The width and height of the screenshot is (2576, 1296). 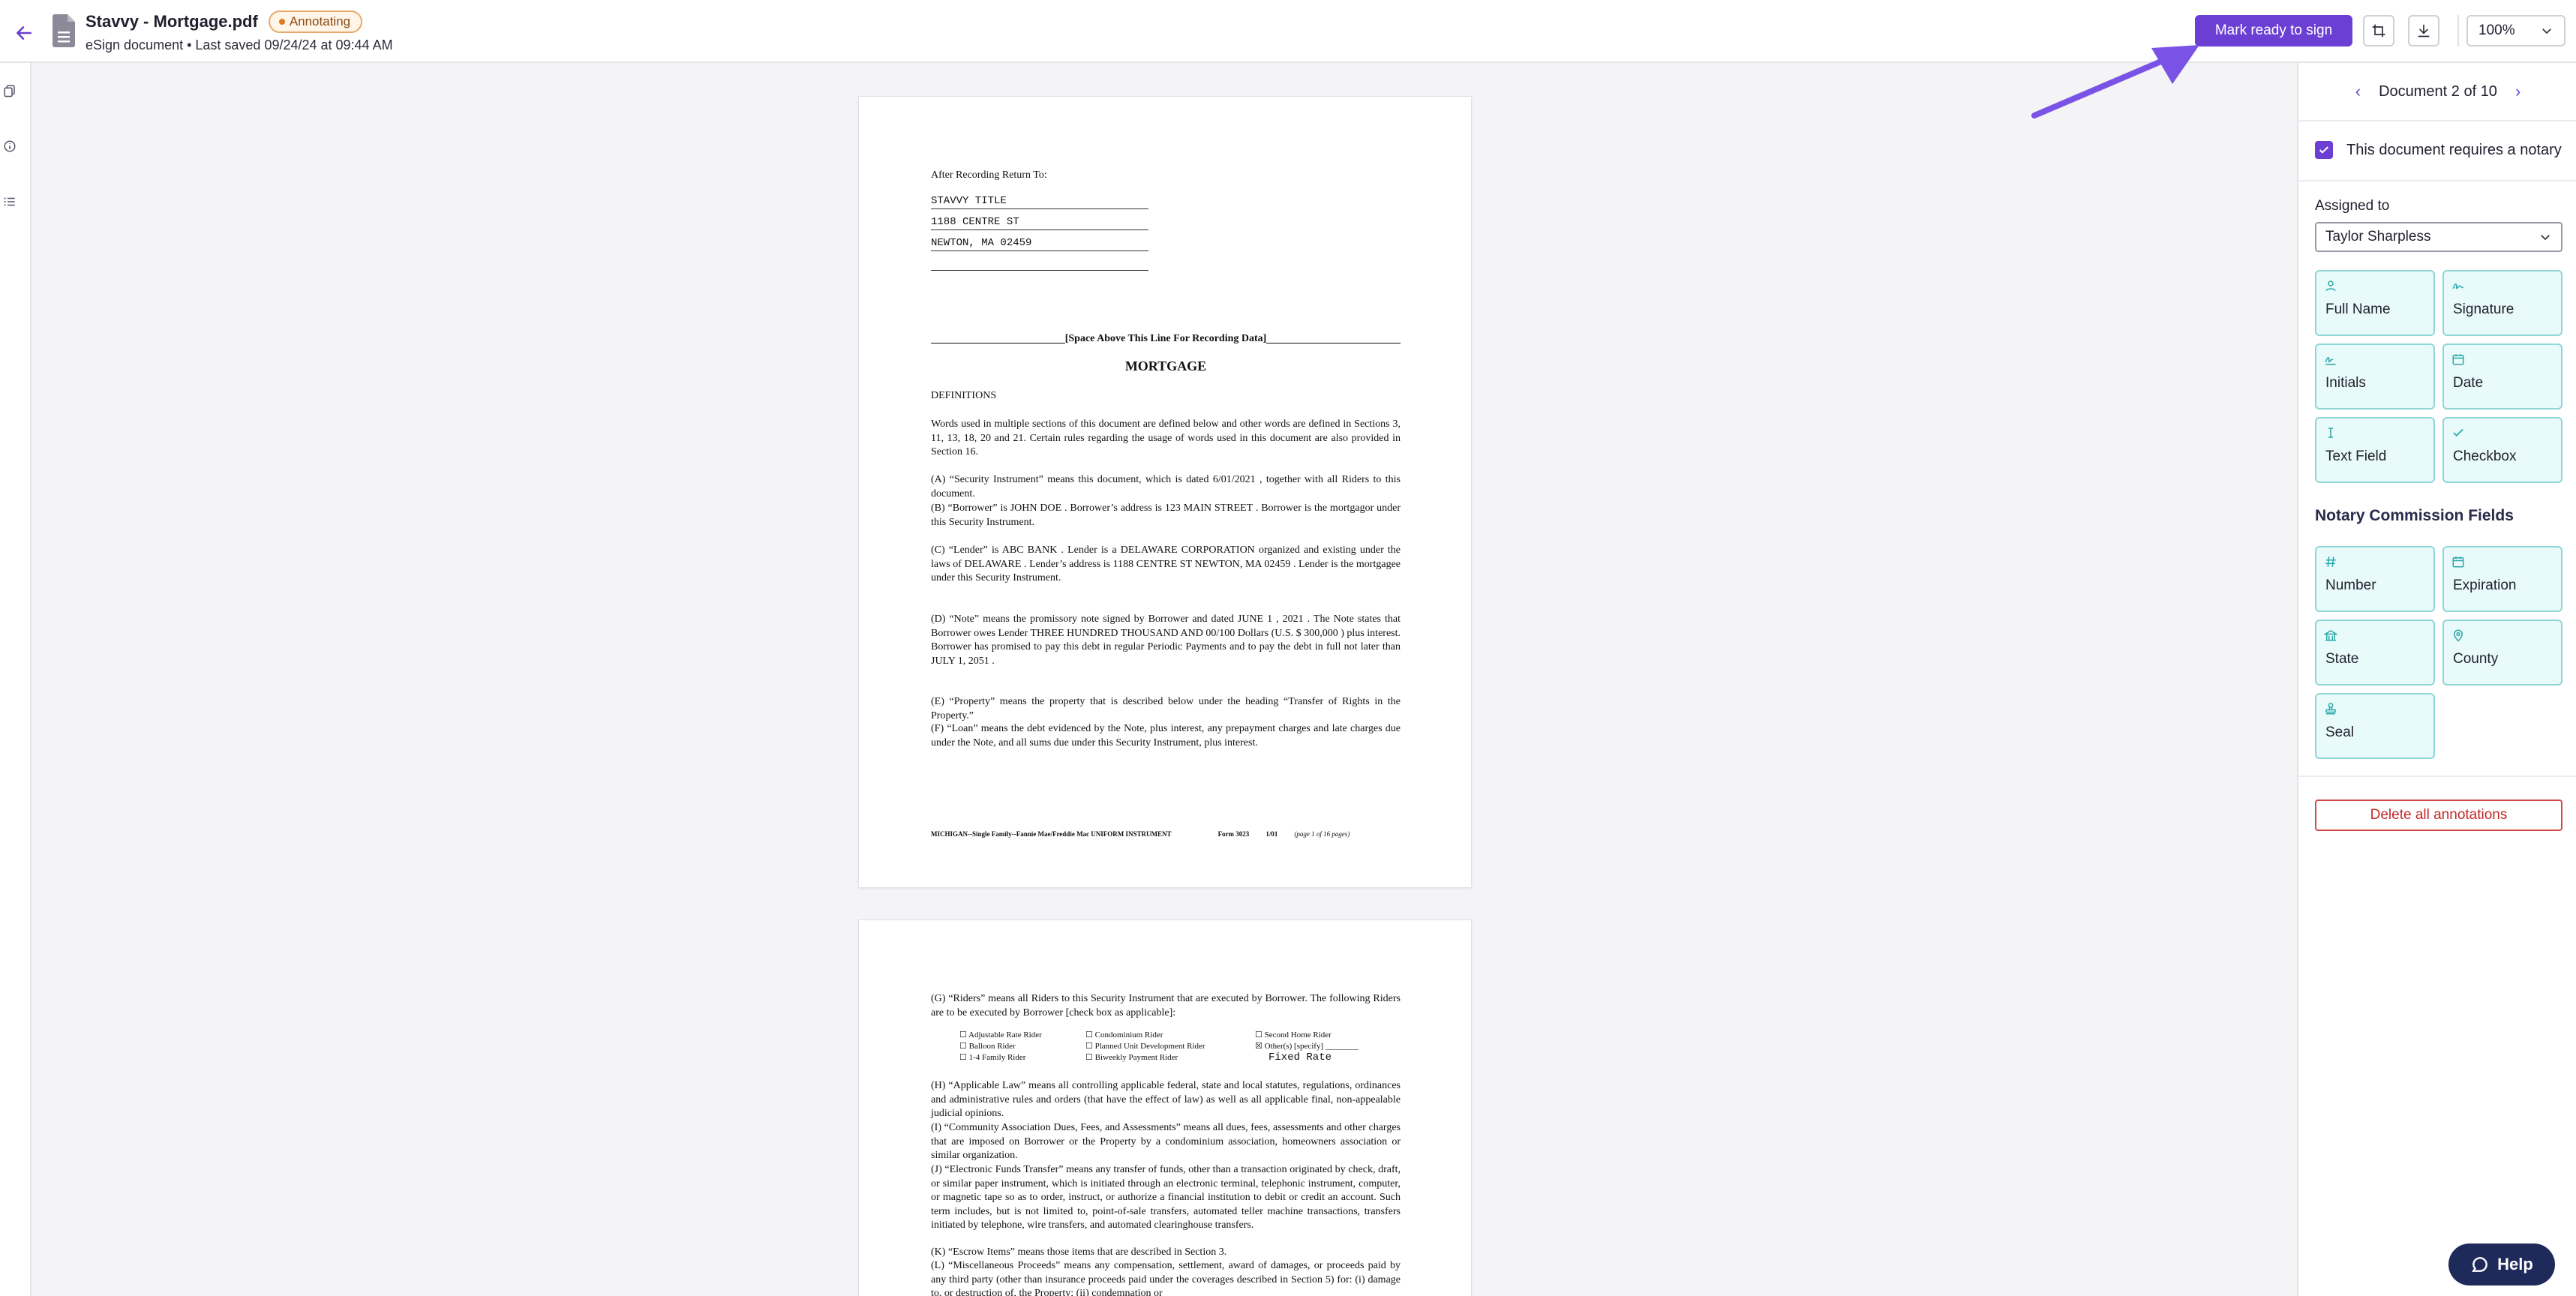 I want to click on back-button, so click(x=24, y=33).